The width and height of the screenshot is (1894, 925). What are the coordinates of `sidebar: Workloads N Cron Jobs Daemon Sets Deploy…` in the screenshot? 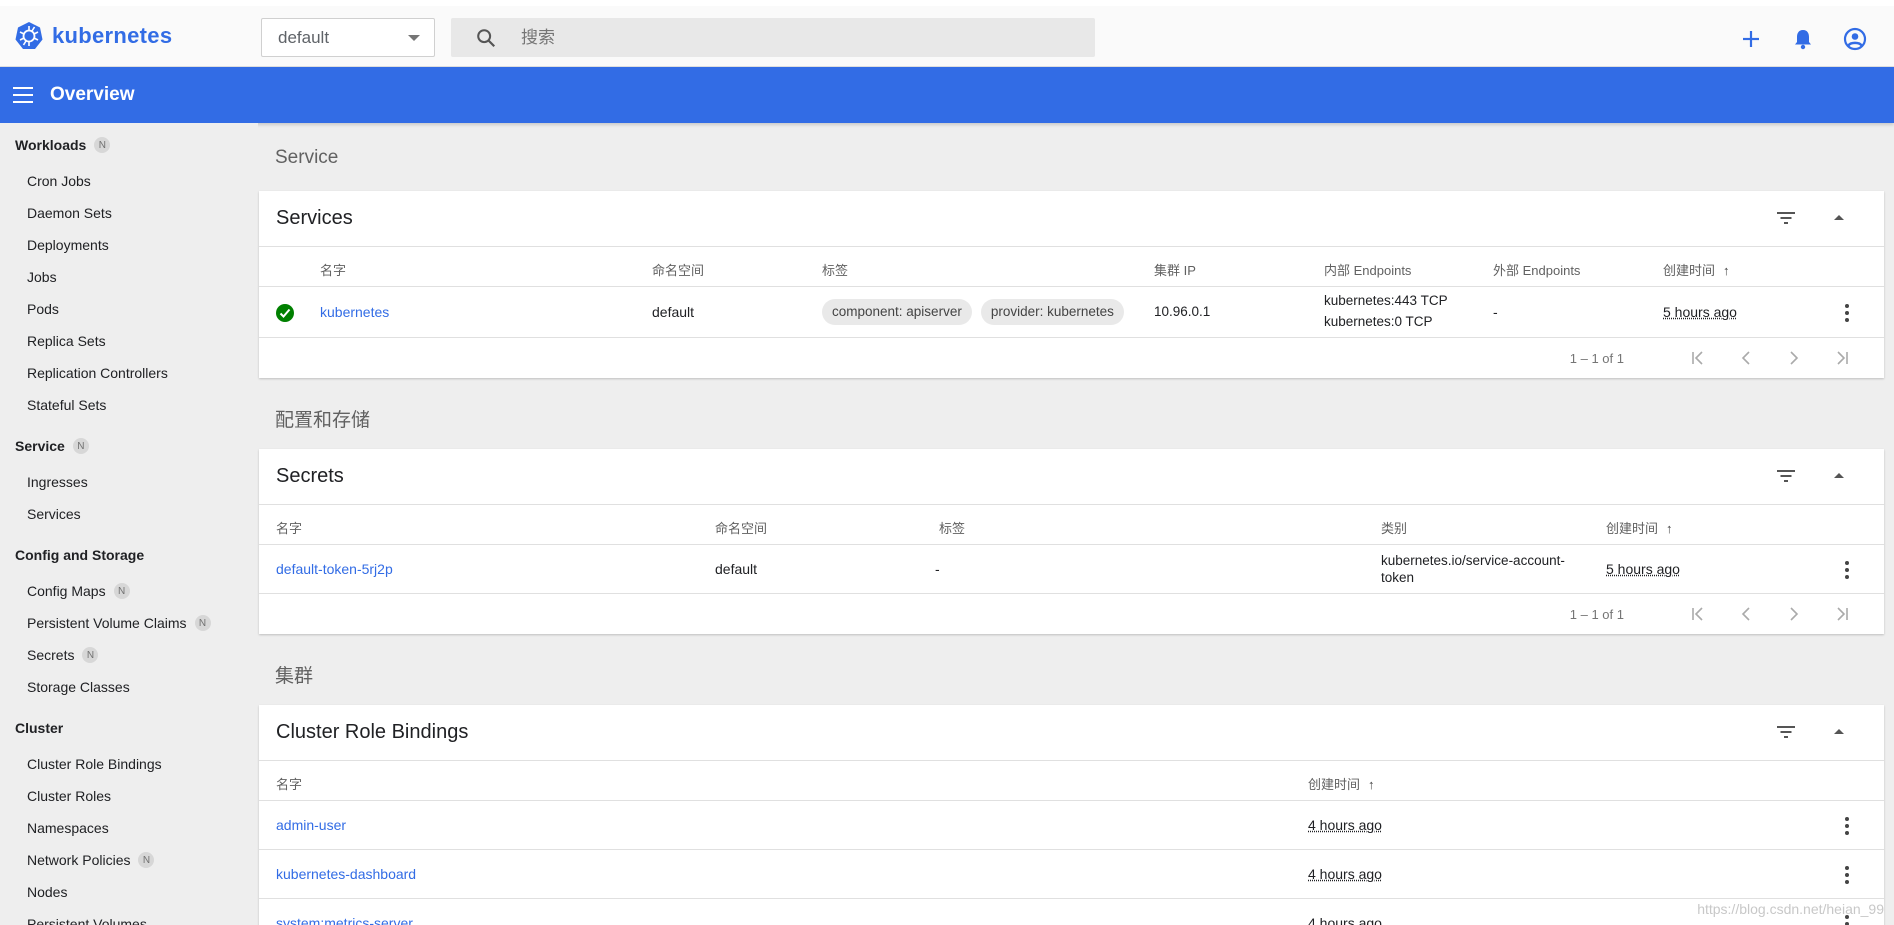 It's located at (129, 524).